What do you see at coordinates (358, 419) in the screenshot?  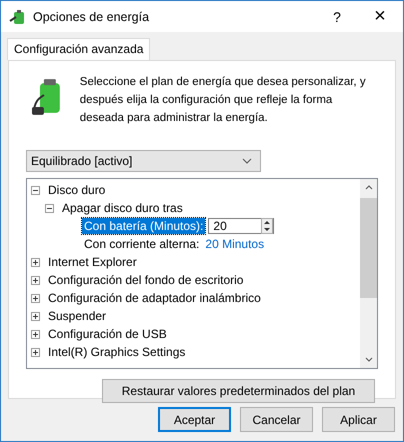 I see `dialog-button: Aplicar` at bounding box center [358, 419].